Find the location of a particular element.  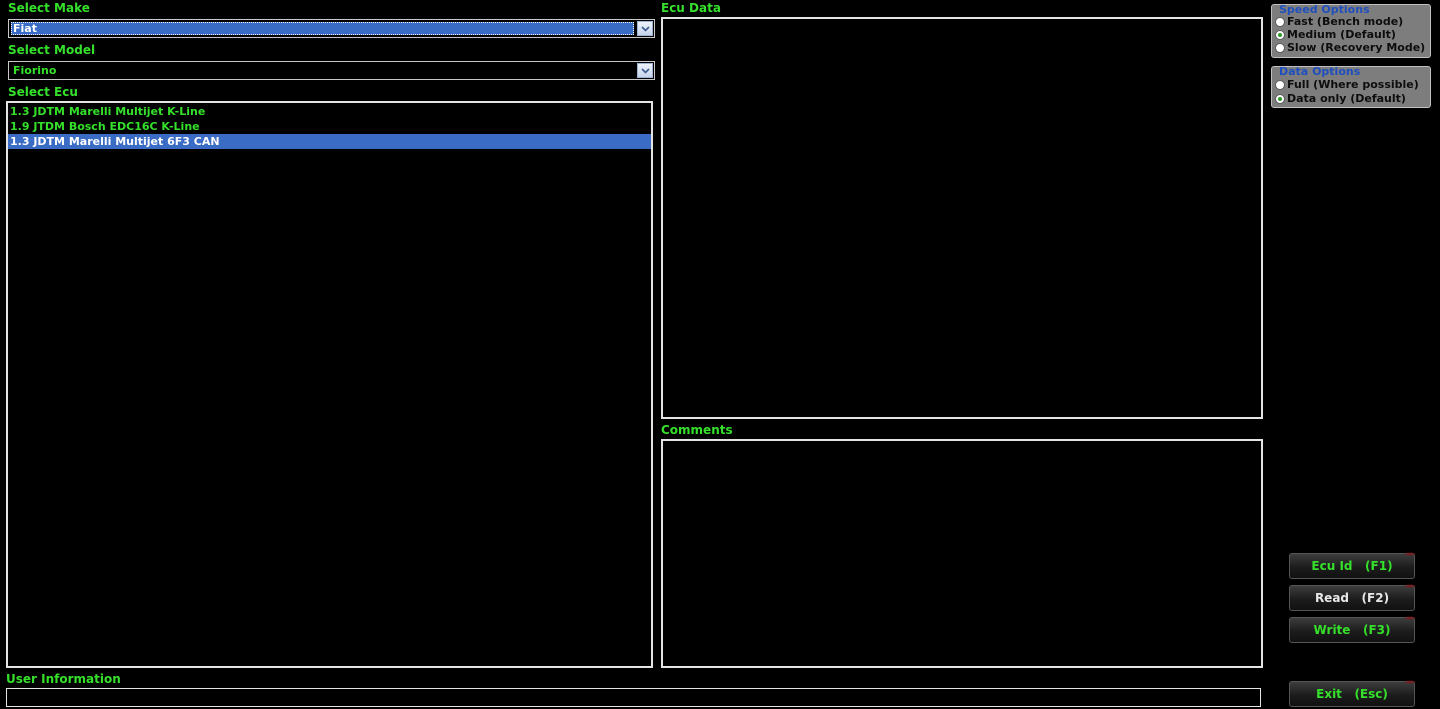

data-option-full: Full (Where possible) is located at coordinates (1347, 84).